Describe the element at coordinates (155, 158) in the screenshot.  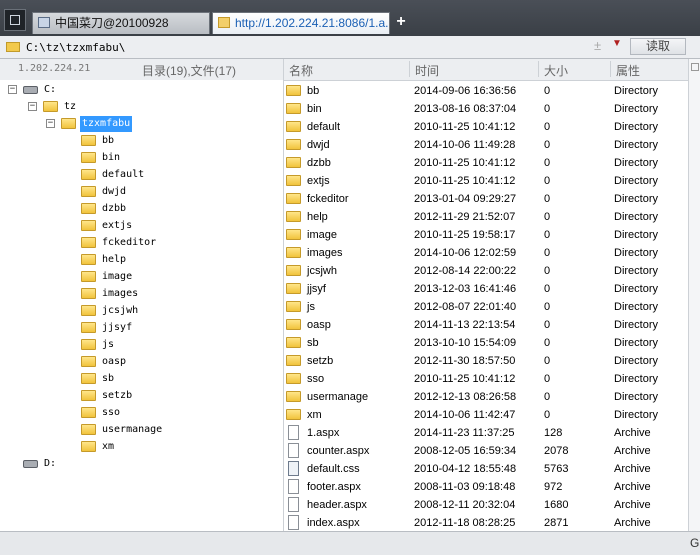
I see `tree-node-bin: bin` at that location.